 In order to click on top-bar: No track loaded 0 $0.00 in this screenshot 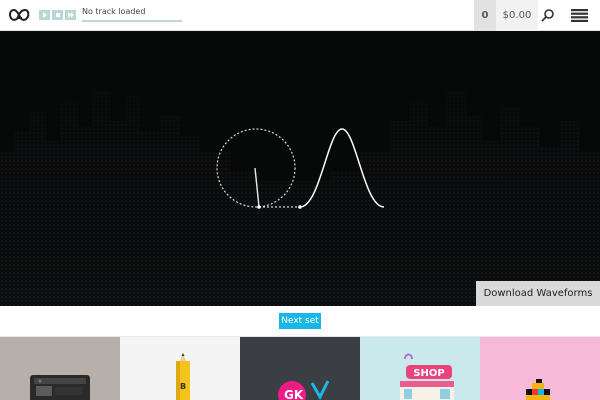, I will do `click(300, 15)`.